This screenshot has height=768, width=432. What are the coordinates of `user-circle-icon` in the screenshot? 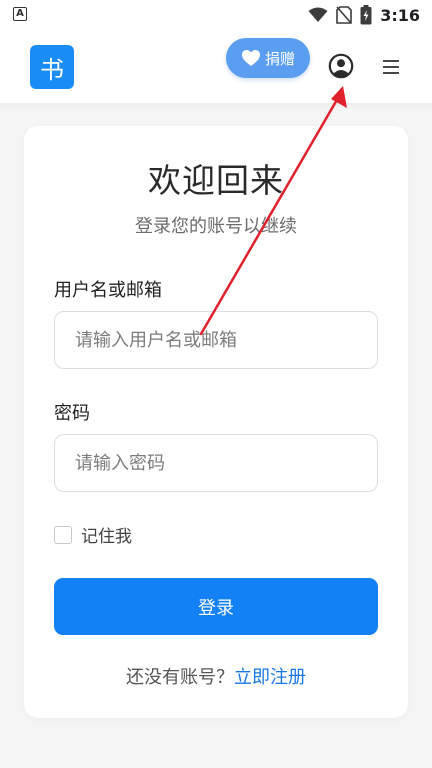 It's located at (341, 66).